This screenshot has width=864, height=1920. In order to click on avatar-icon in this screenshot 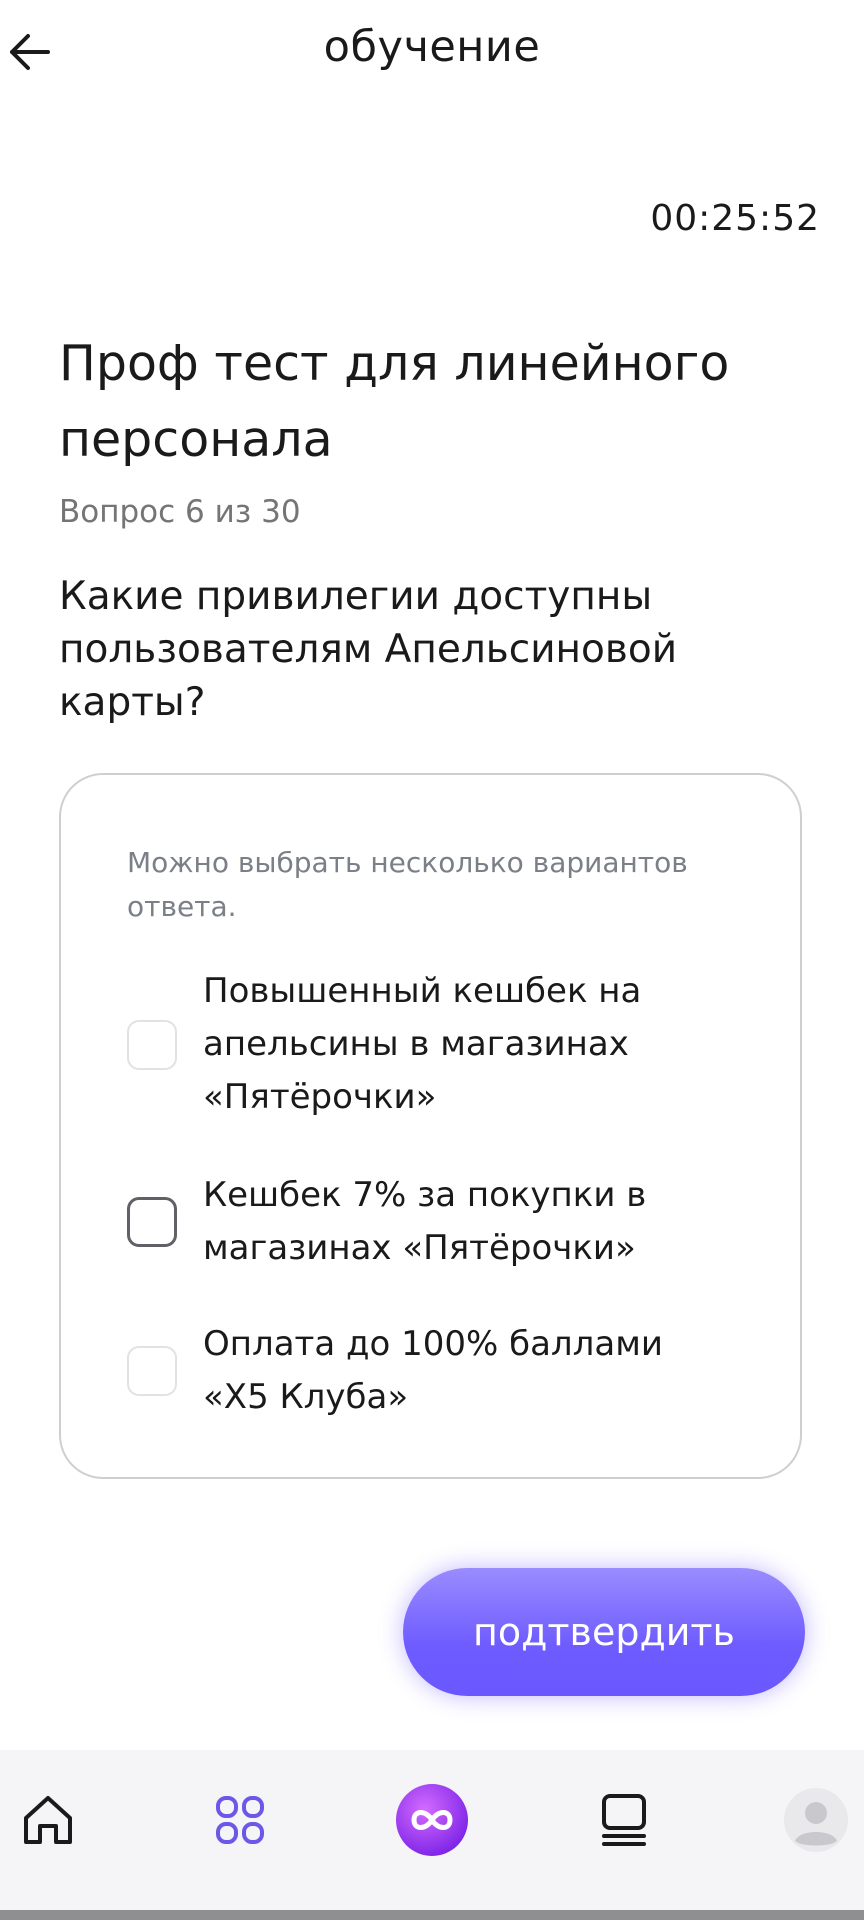, I will do `click(816, 1820)`.